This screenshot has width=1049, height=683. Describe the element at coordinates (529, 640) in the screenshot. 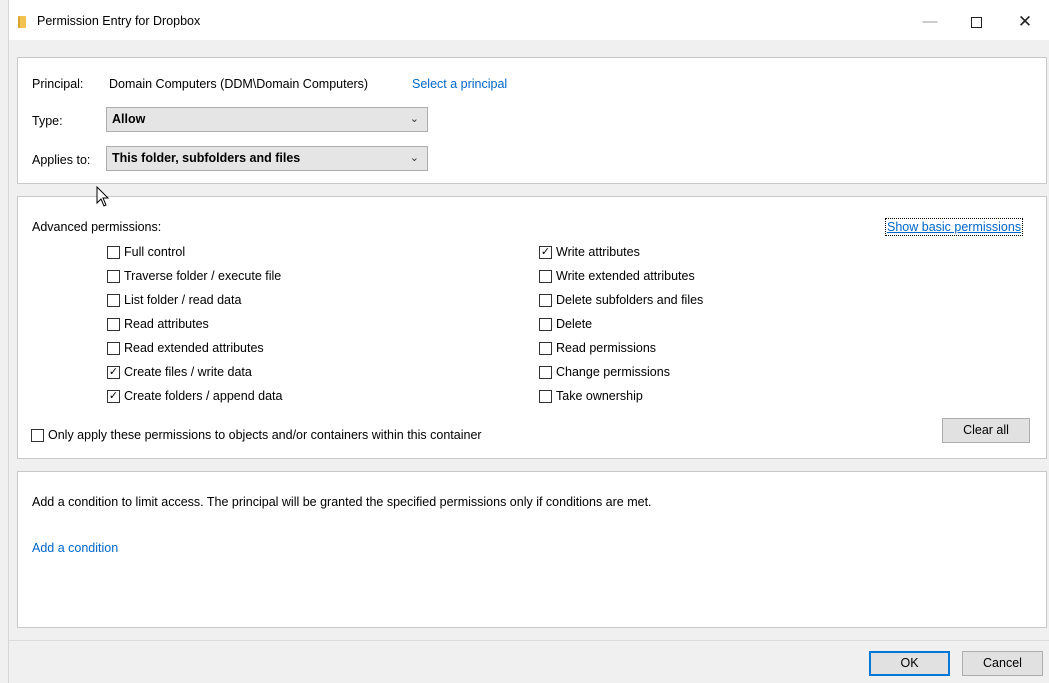

I see `footer-divider` at that location.